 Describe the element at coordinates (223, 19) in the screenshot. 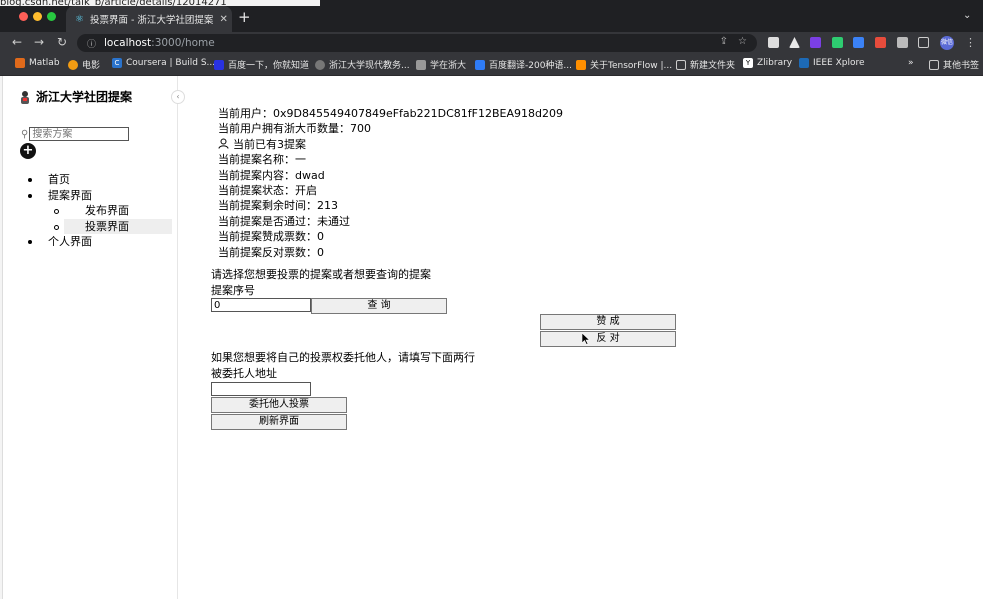

I see `close-tab-icon: ✕` at that location.